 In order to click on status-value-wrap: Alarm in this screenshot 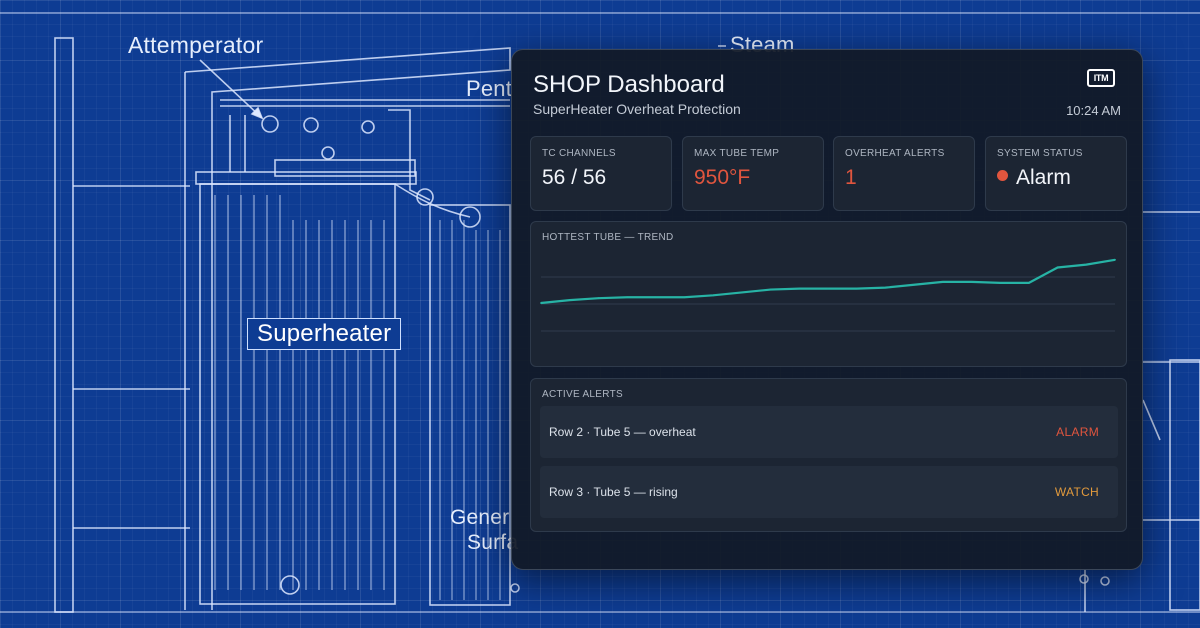, I will do `click(1034, 178)`.